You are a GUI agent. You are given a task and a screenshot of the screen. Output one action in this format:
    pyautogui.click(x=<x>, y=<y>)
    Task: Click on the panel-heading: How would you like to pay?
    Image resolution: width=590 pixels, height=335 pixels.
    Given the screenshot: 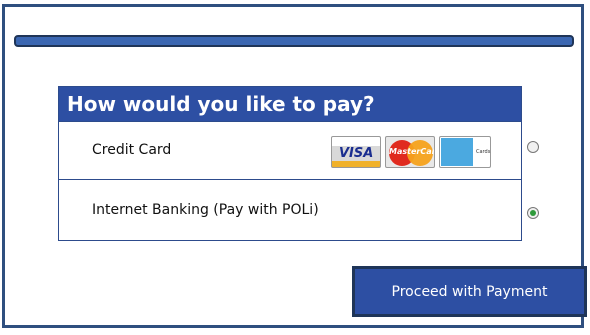 What is the action you would take?
    pyautogui.click(x=290, y=104)
    